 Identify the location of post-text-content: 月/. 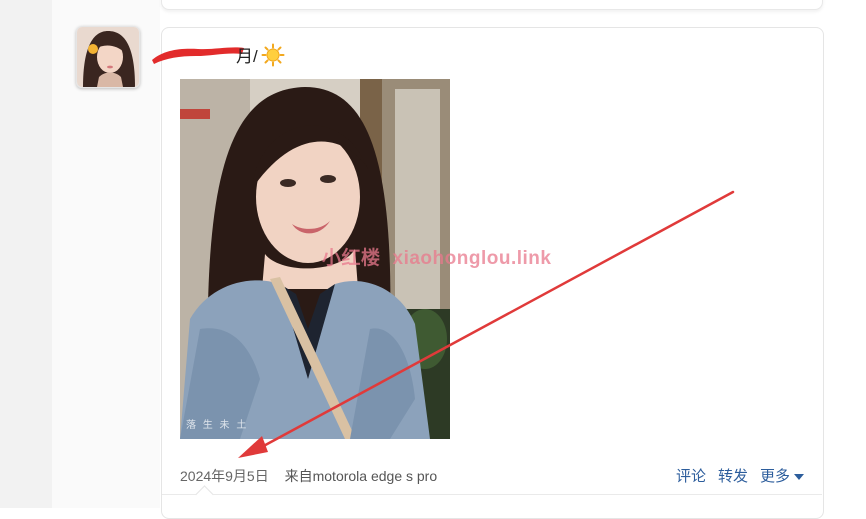
(247, 56).